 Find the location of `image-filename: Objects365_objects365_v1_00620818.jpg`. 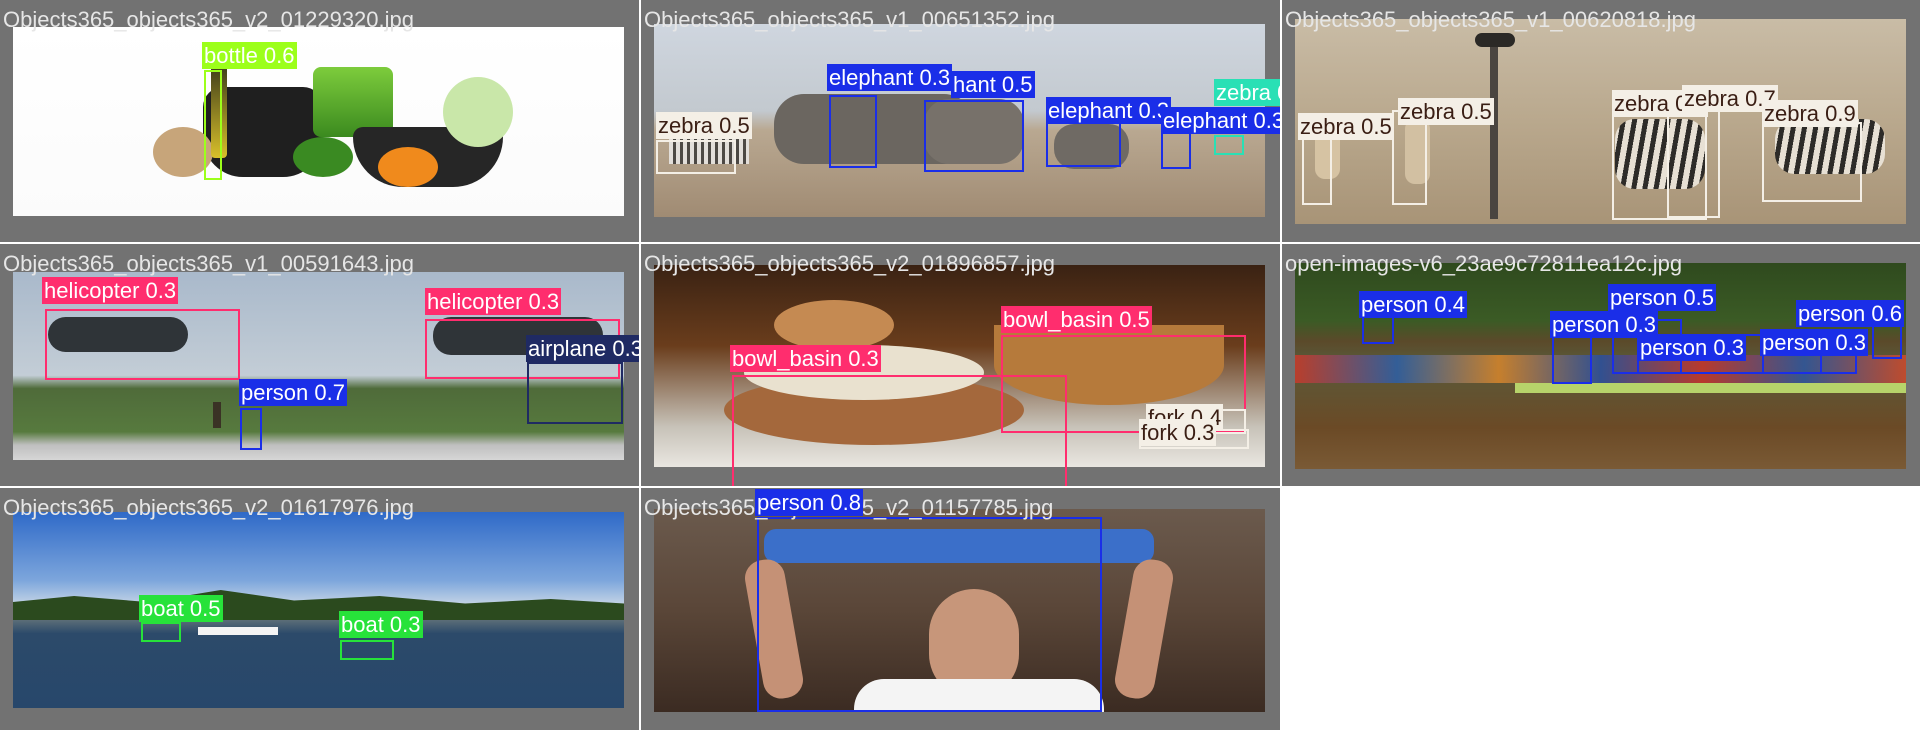

image-filename: Objects365_objects365_v1_00620818.jpg is located at coordinates (1490, 19).